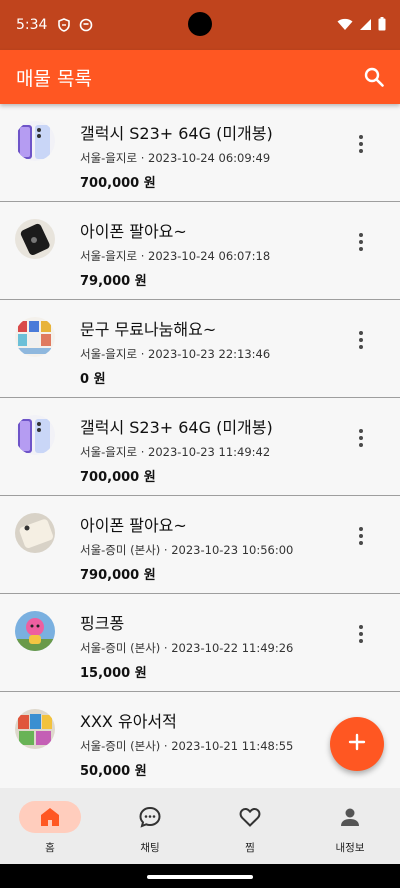 This screenshot has height=888, width=400. What do you see at coordinates (175, 354) in the screenshot?
I see `item-meta: 서울-을지로 · 2023-10-23 22:13:46` at bounding box center [175, 354].